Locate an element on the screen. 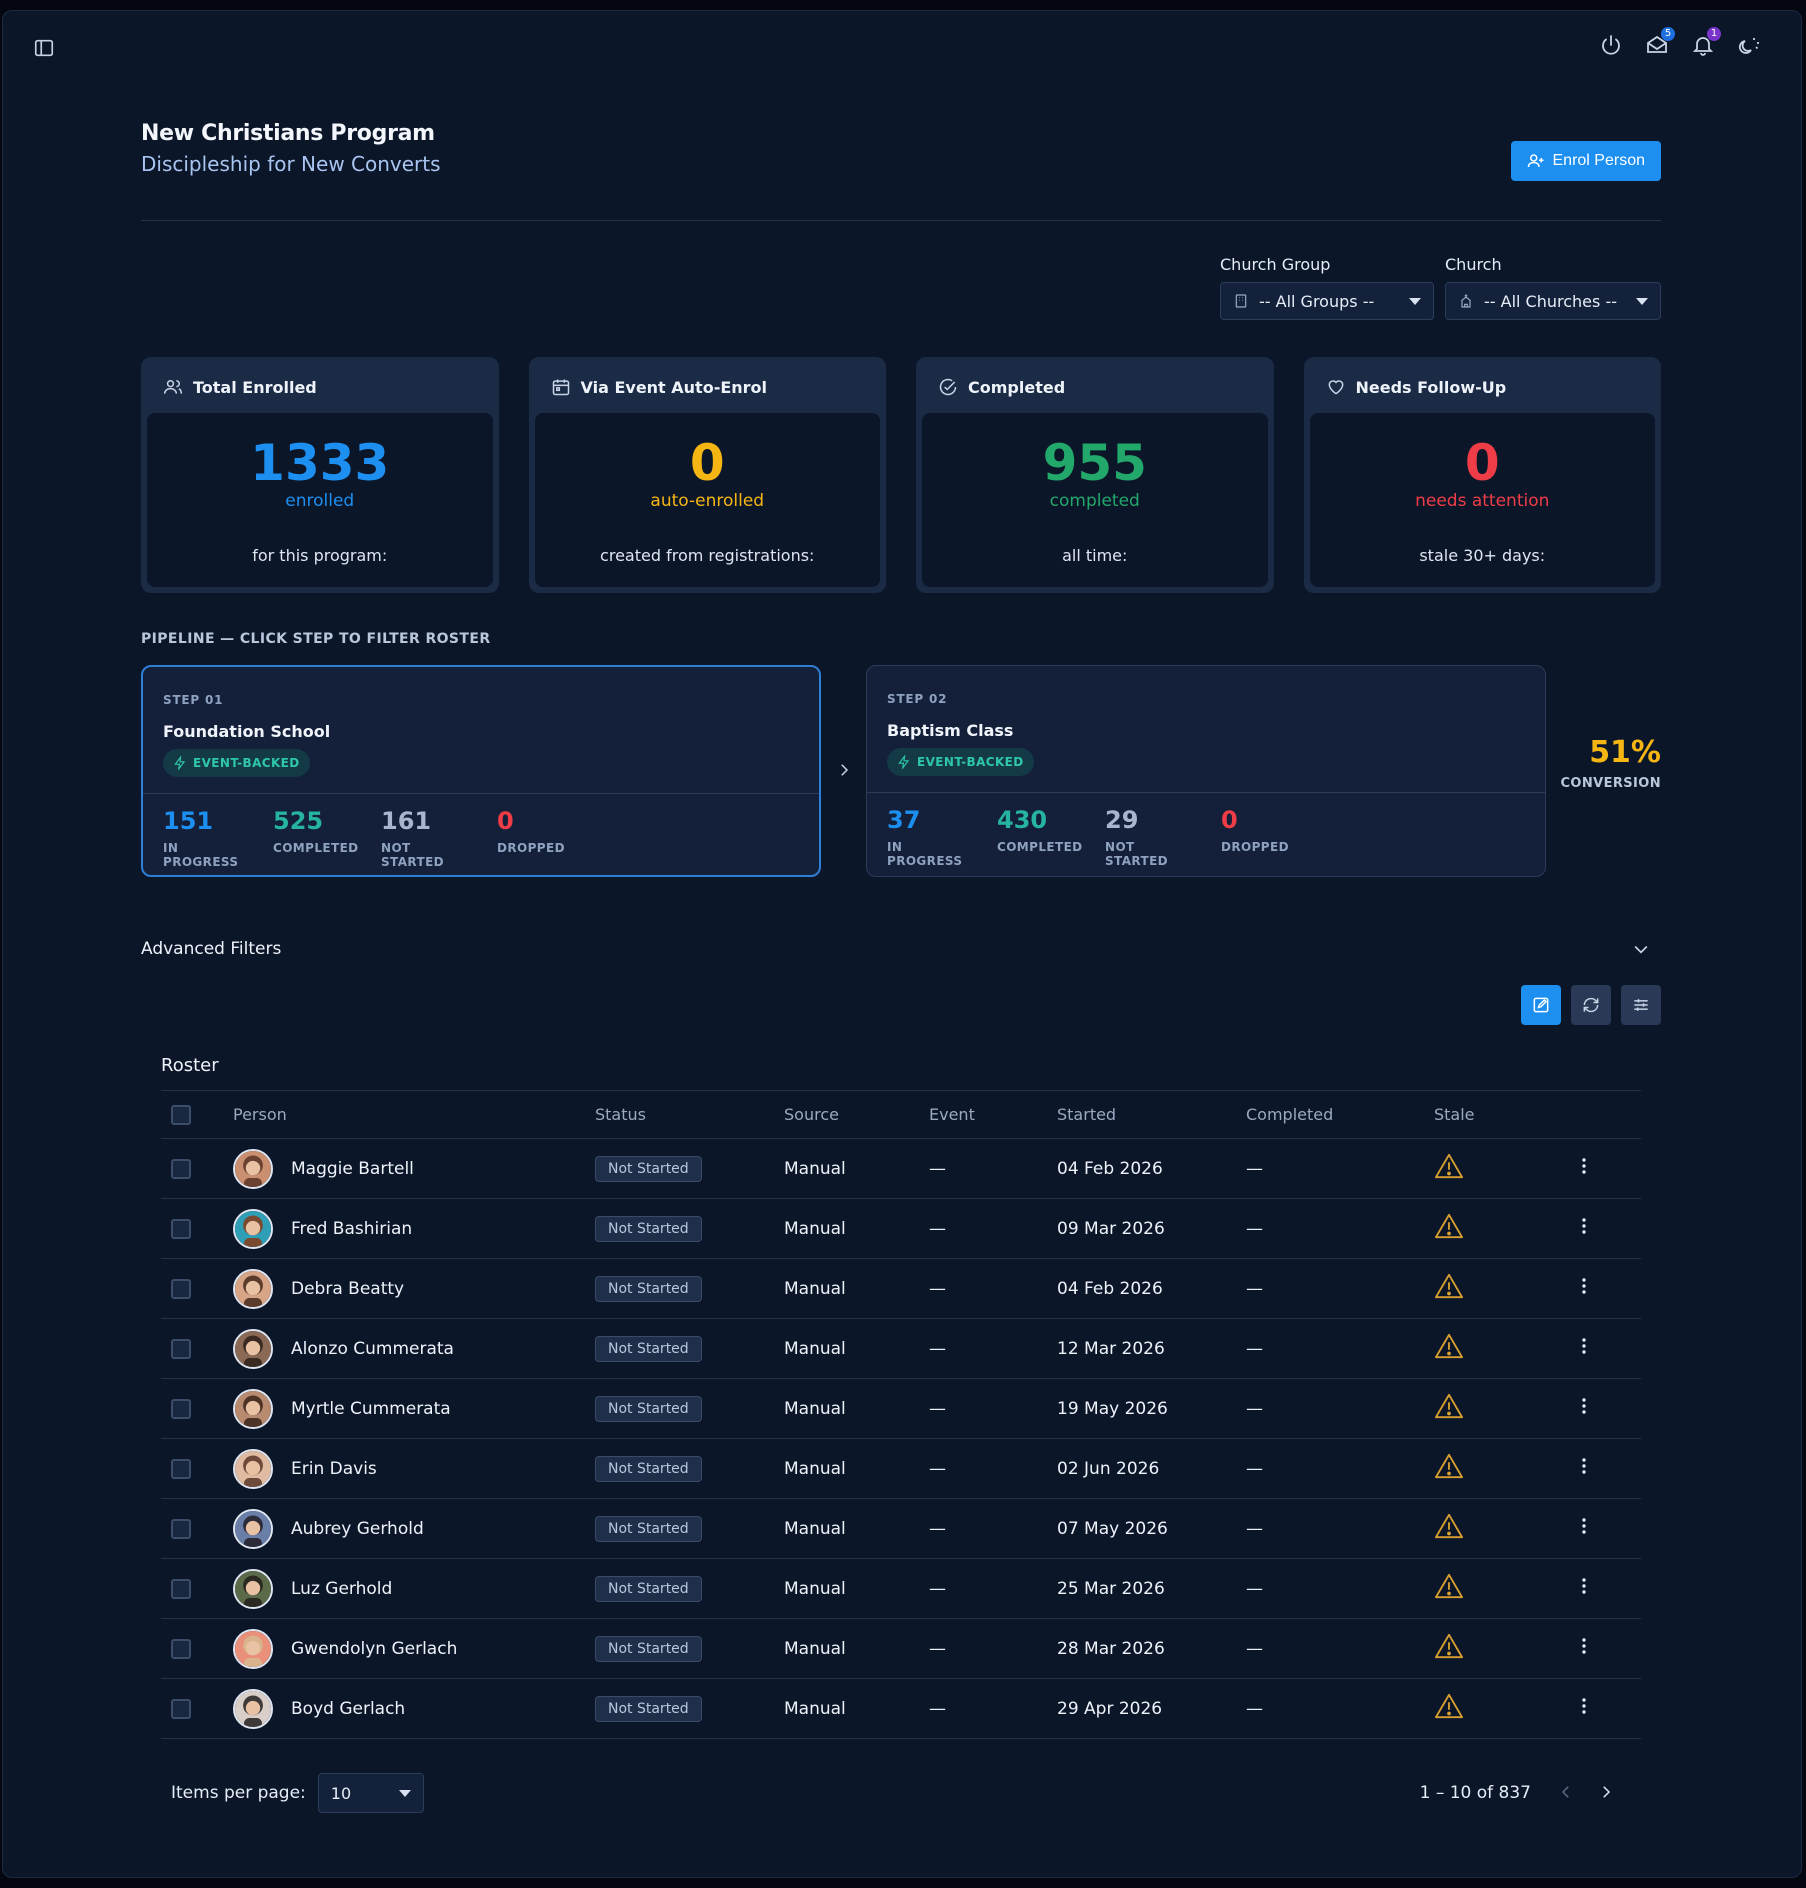  column-header: Status is located at coordinates (689, 1115).